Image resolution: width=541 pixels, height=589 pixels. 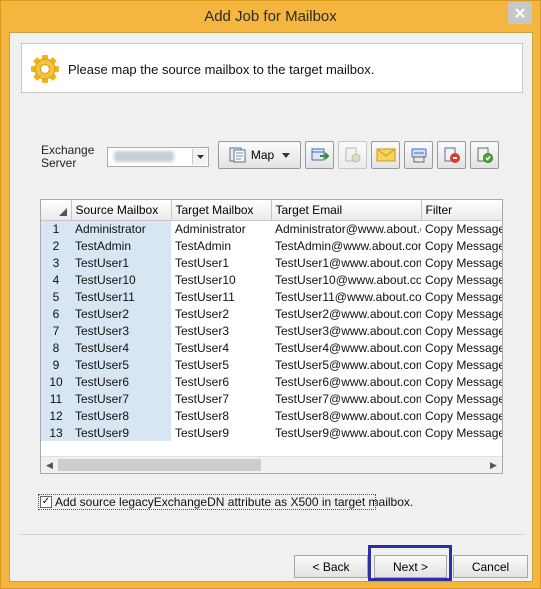 What do you see at coordinates (331, 566) in the screenshot?
I see `back-button: < Back` at bounding box center [331, 566].